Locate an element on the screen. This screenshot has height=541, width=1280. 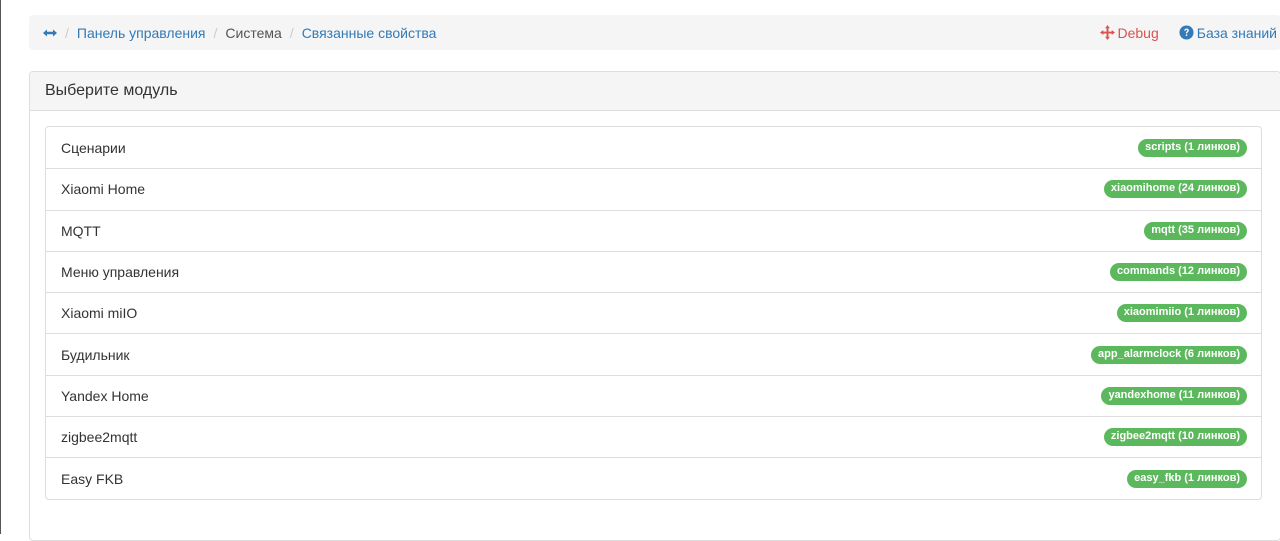
module-link-count-badge: app_alarmclock (6 линков) is located at coordinates (1169, 354).